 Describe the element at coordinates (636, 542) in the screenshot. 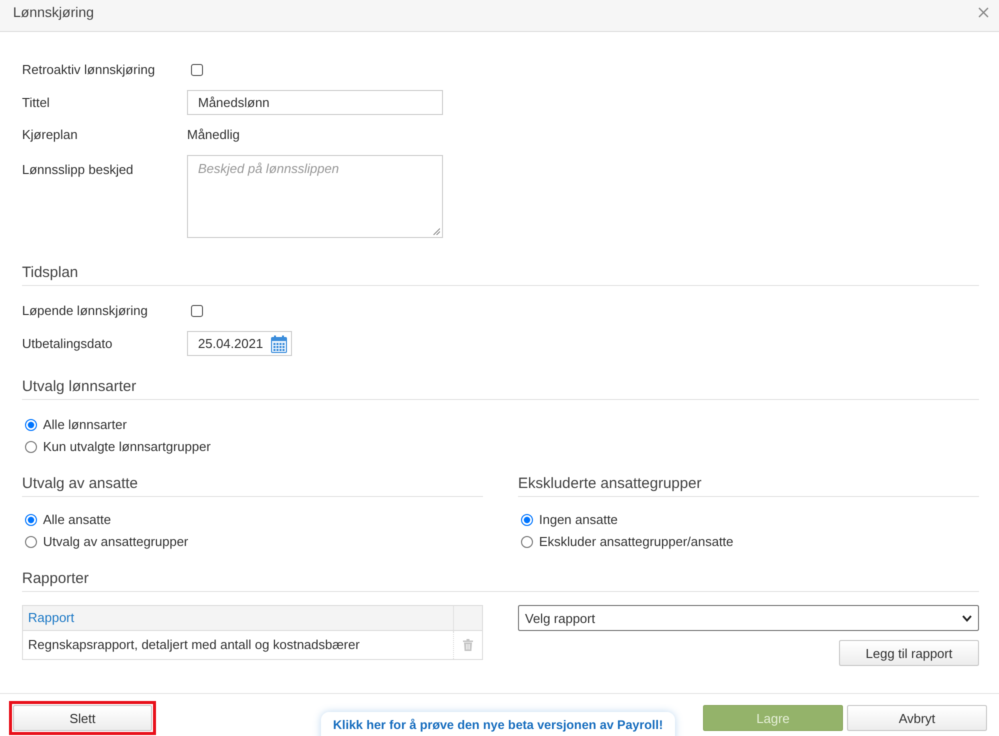

I see `radio-label: Ekskluder ansattegrupper/ansatte` at that location.